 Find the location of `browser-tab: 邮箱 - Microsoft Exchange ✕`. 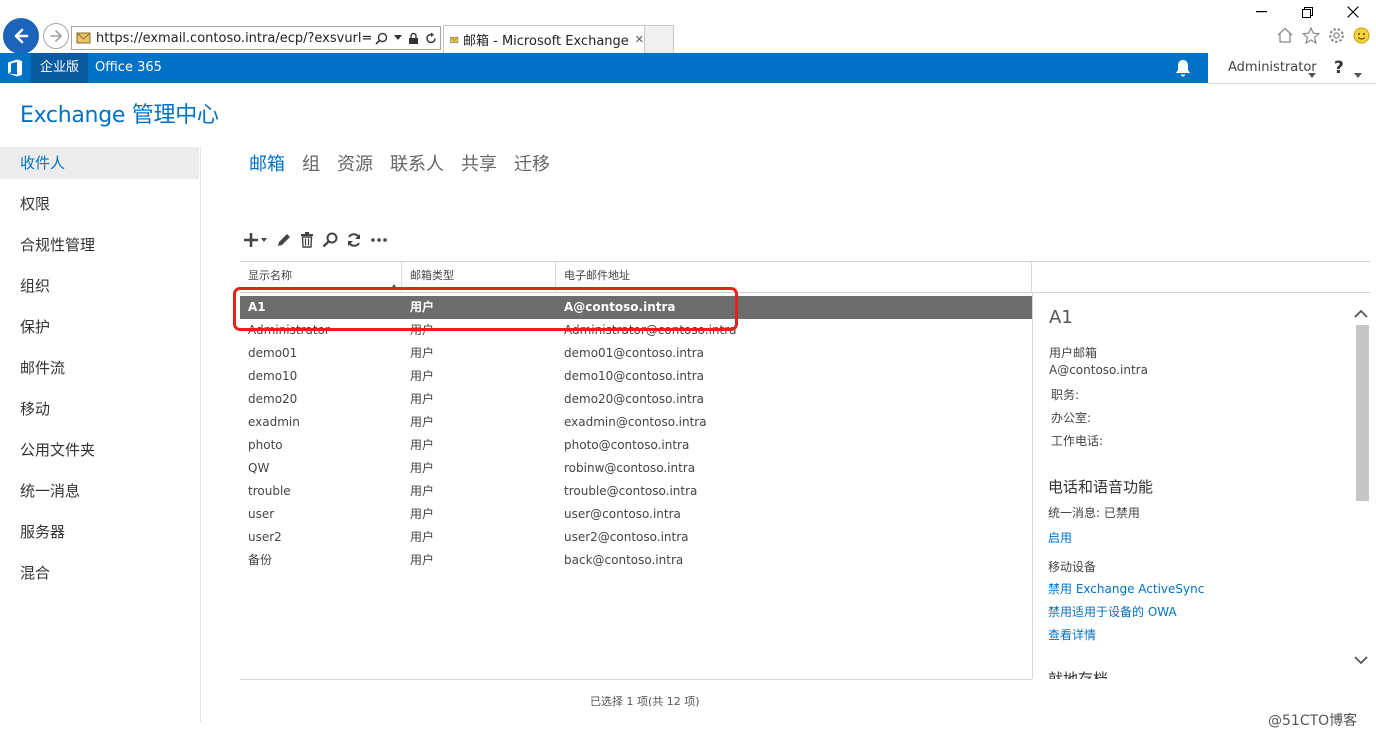

browser-tab: 邮箱 - Microsoft Exchange ✕ is located at coordinates (544, 39).